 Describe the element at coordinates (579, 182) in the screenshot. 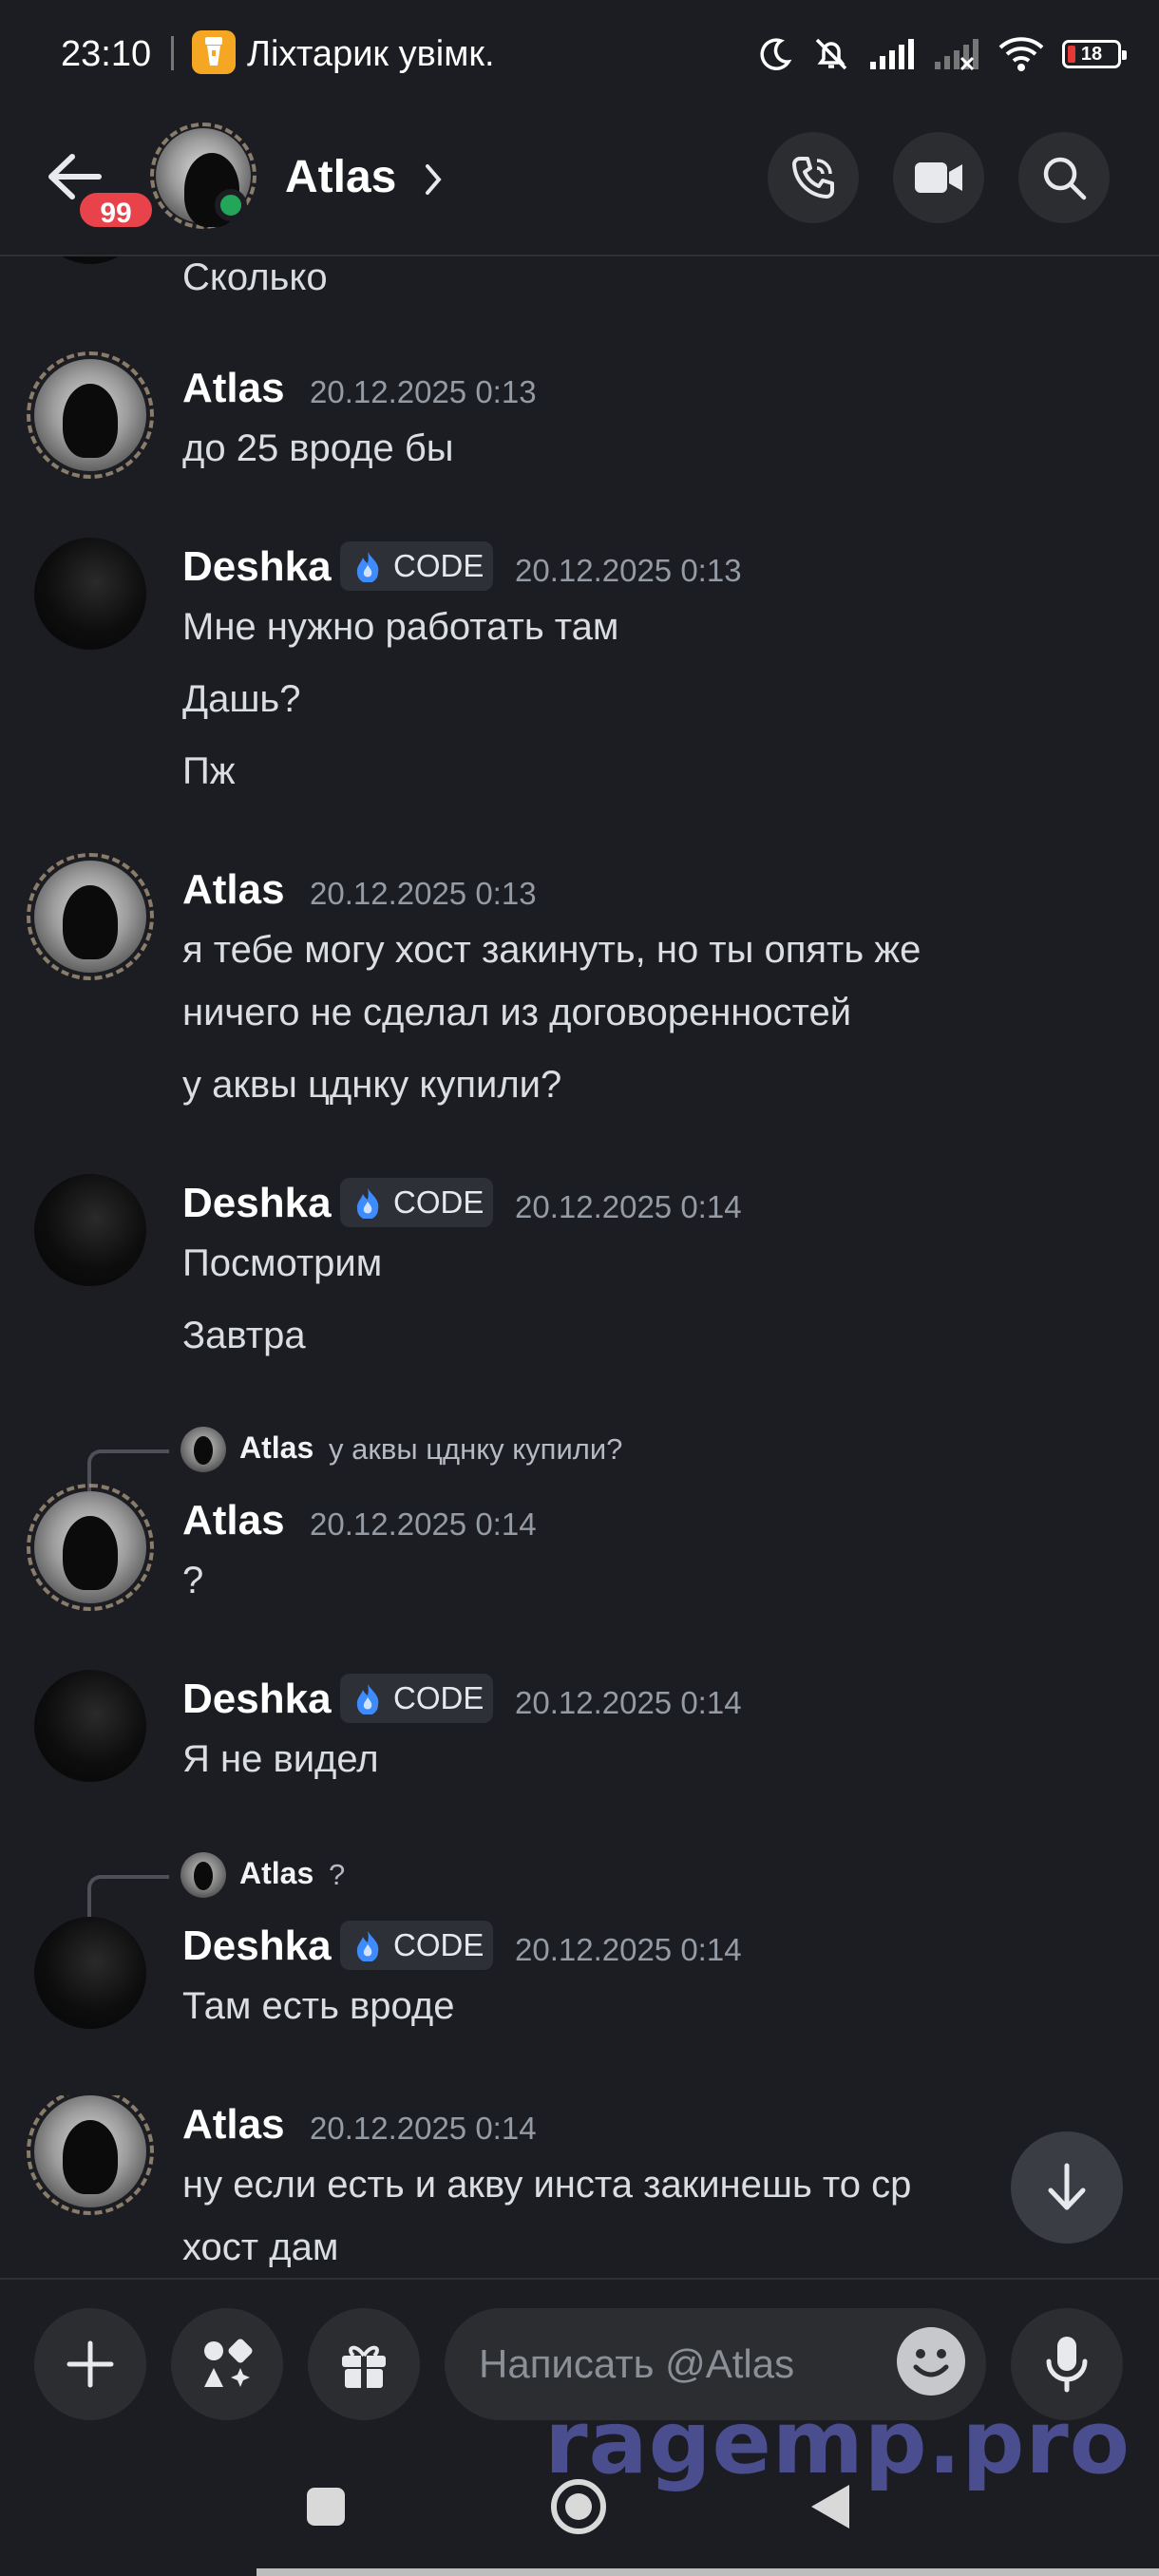

I see `chat-header: 99 Atlas` at that location.